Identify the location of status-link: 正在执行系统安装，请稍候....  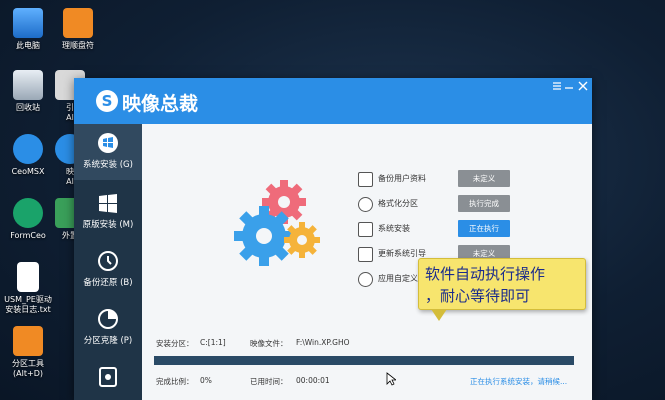
(518, 381).